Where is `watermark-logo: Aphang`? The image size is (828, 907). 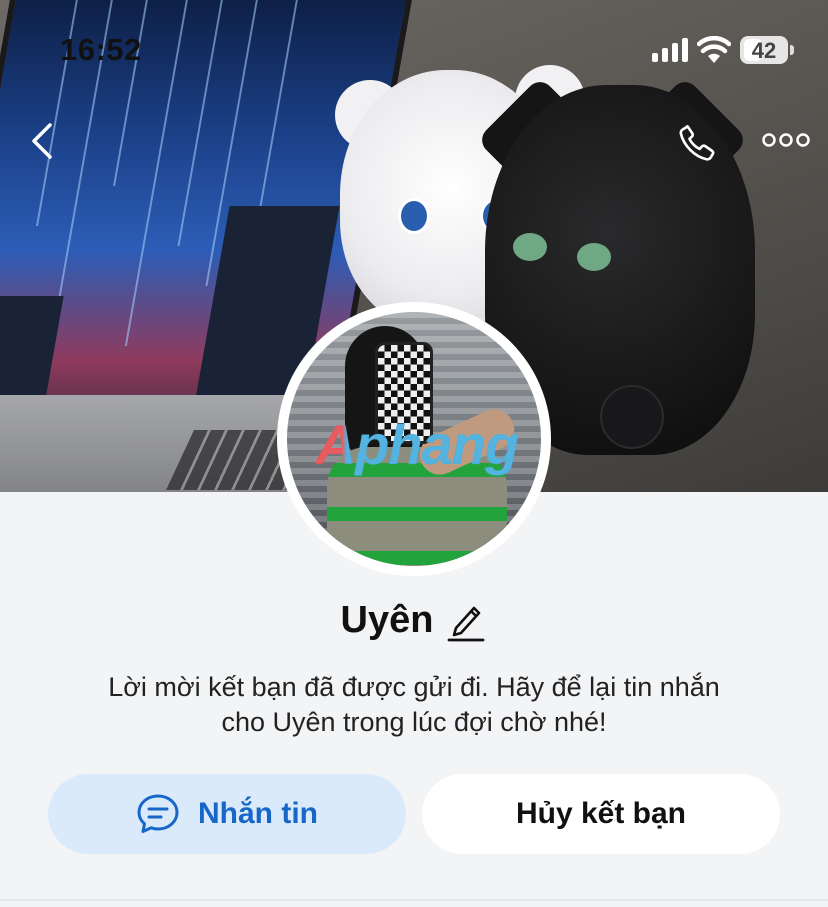 watermark-logo: Aphang is located at coordinates (417, 444).